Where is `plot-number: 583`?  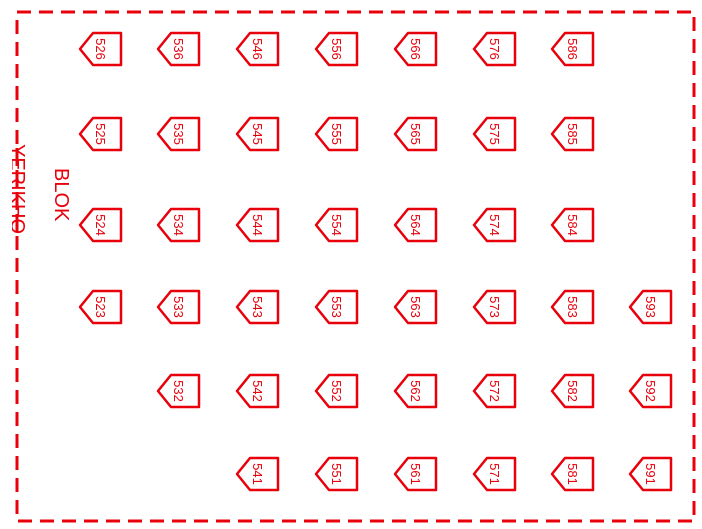 plot-number: 583 is located at coordinates (573, 307).